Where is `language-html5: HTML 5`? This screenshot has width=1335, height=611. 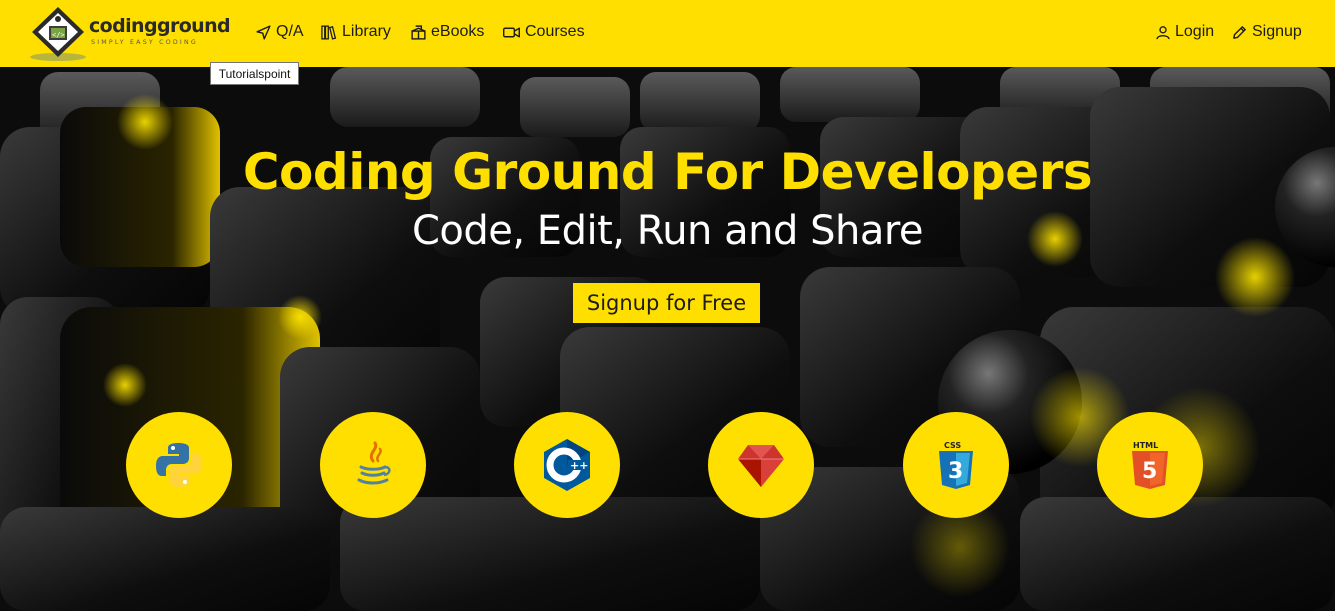
language-html5: HTML 5 is located at coordinates (1150, 465).